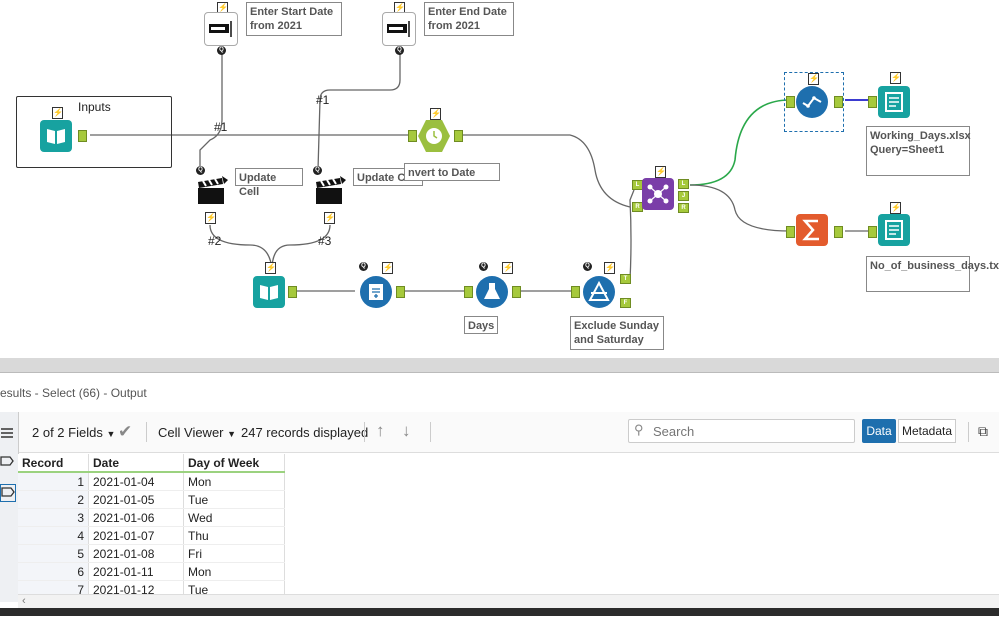 This screenshot has height=617, width=999. I want to click on search-input, so click(750, 431).